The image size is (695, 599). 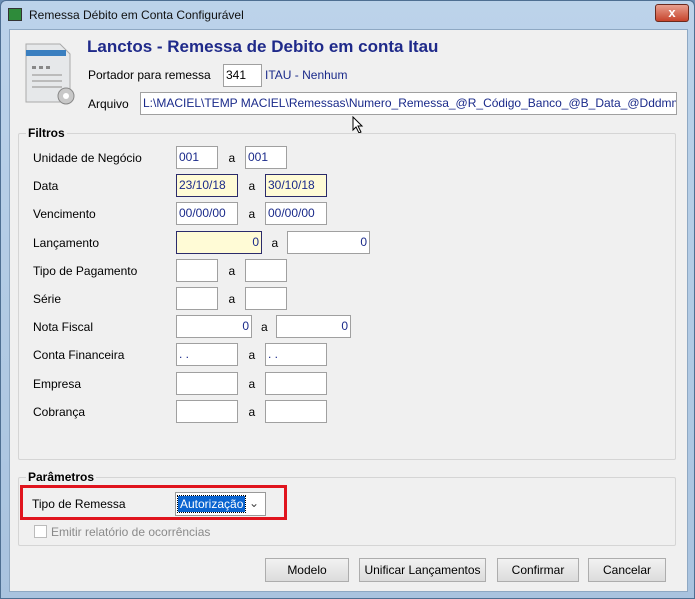 What do you see at coordinates (211, 504) in the screenshot?
I see `tipo-remessa-value: Autorização` at bounding box center [211, 504].